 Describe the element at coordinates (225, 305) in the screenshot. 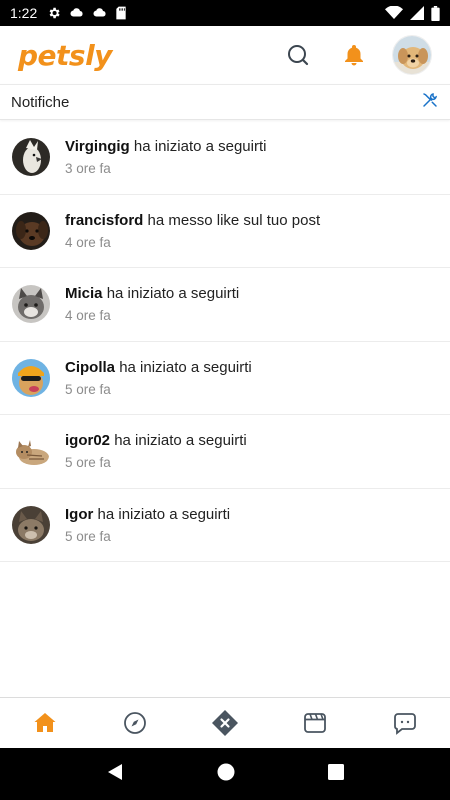

I see `notification-item: Micia ha iniziato a seguirti 4 ore fa` at that location.